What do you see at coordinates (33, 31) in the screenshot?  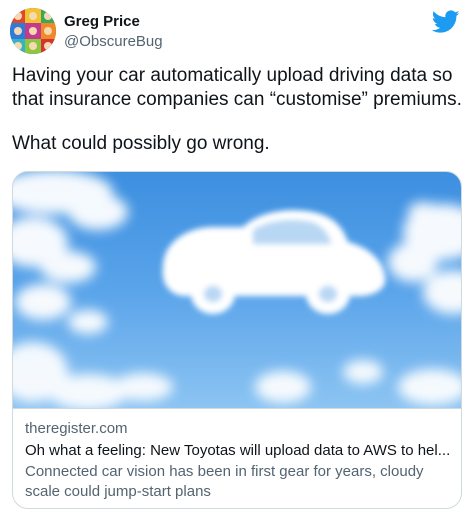 I see `avatar` at bounding box center [33, 31].